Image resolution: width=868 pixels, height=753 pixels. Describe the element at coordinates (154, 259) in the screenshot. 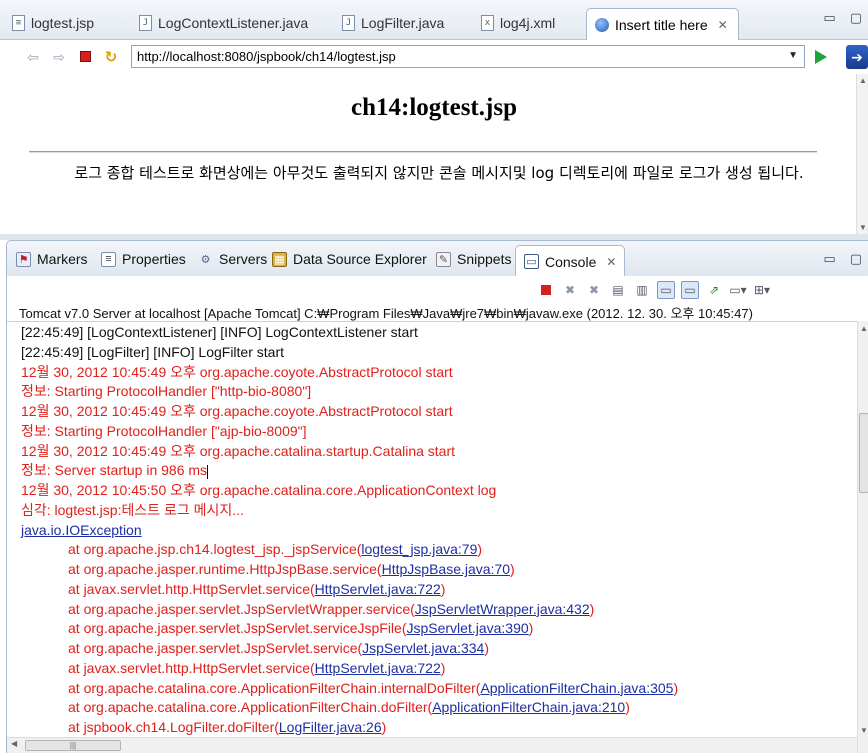

I see `tab-label: Properties` at that location.